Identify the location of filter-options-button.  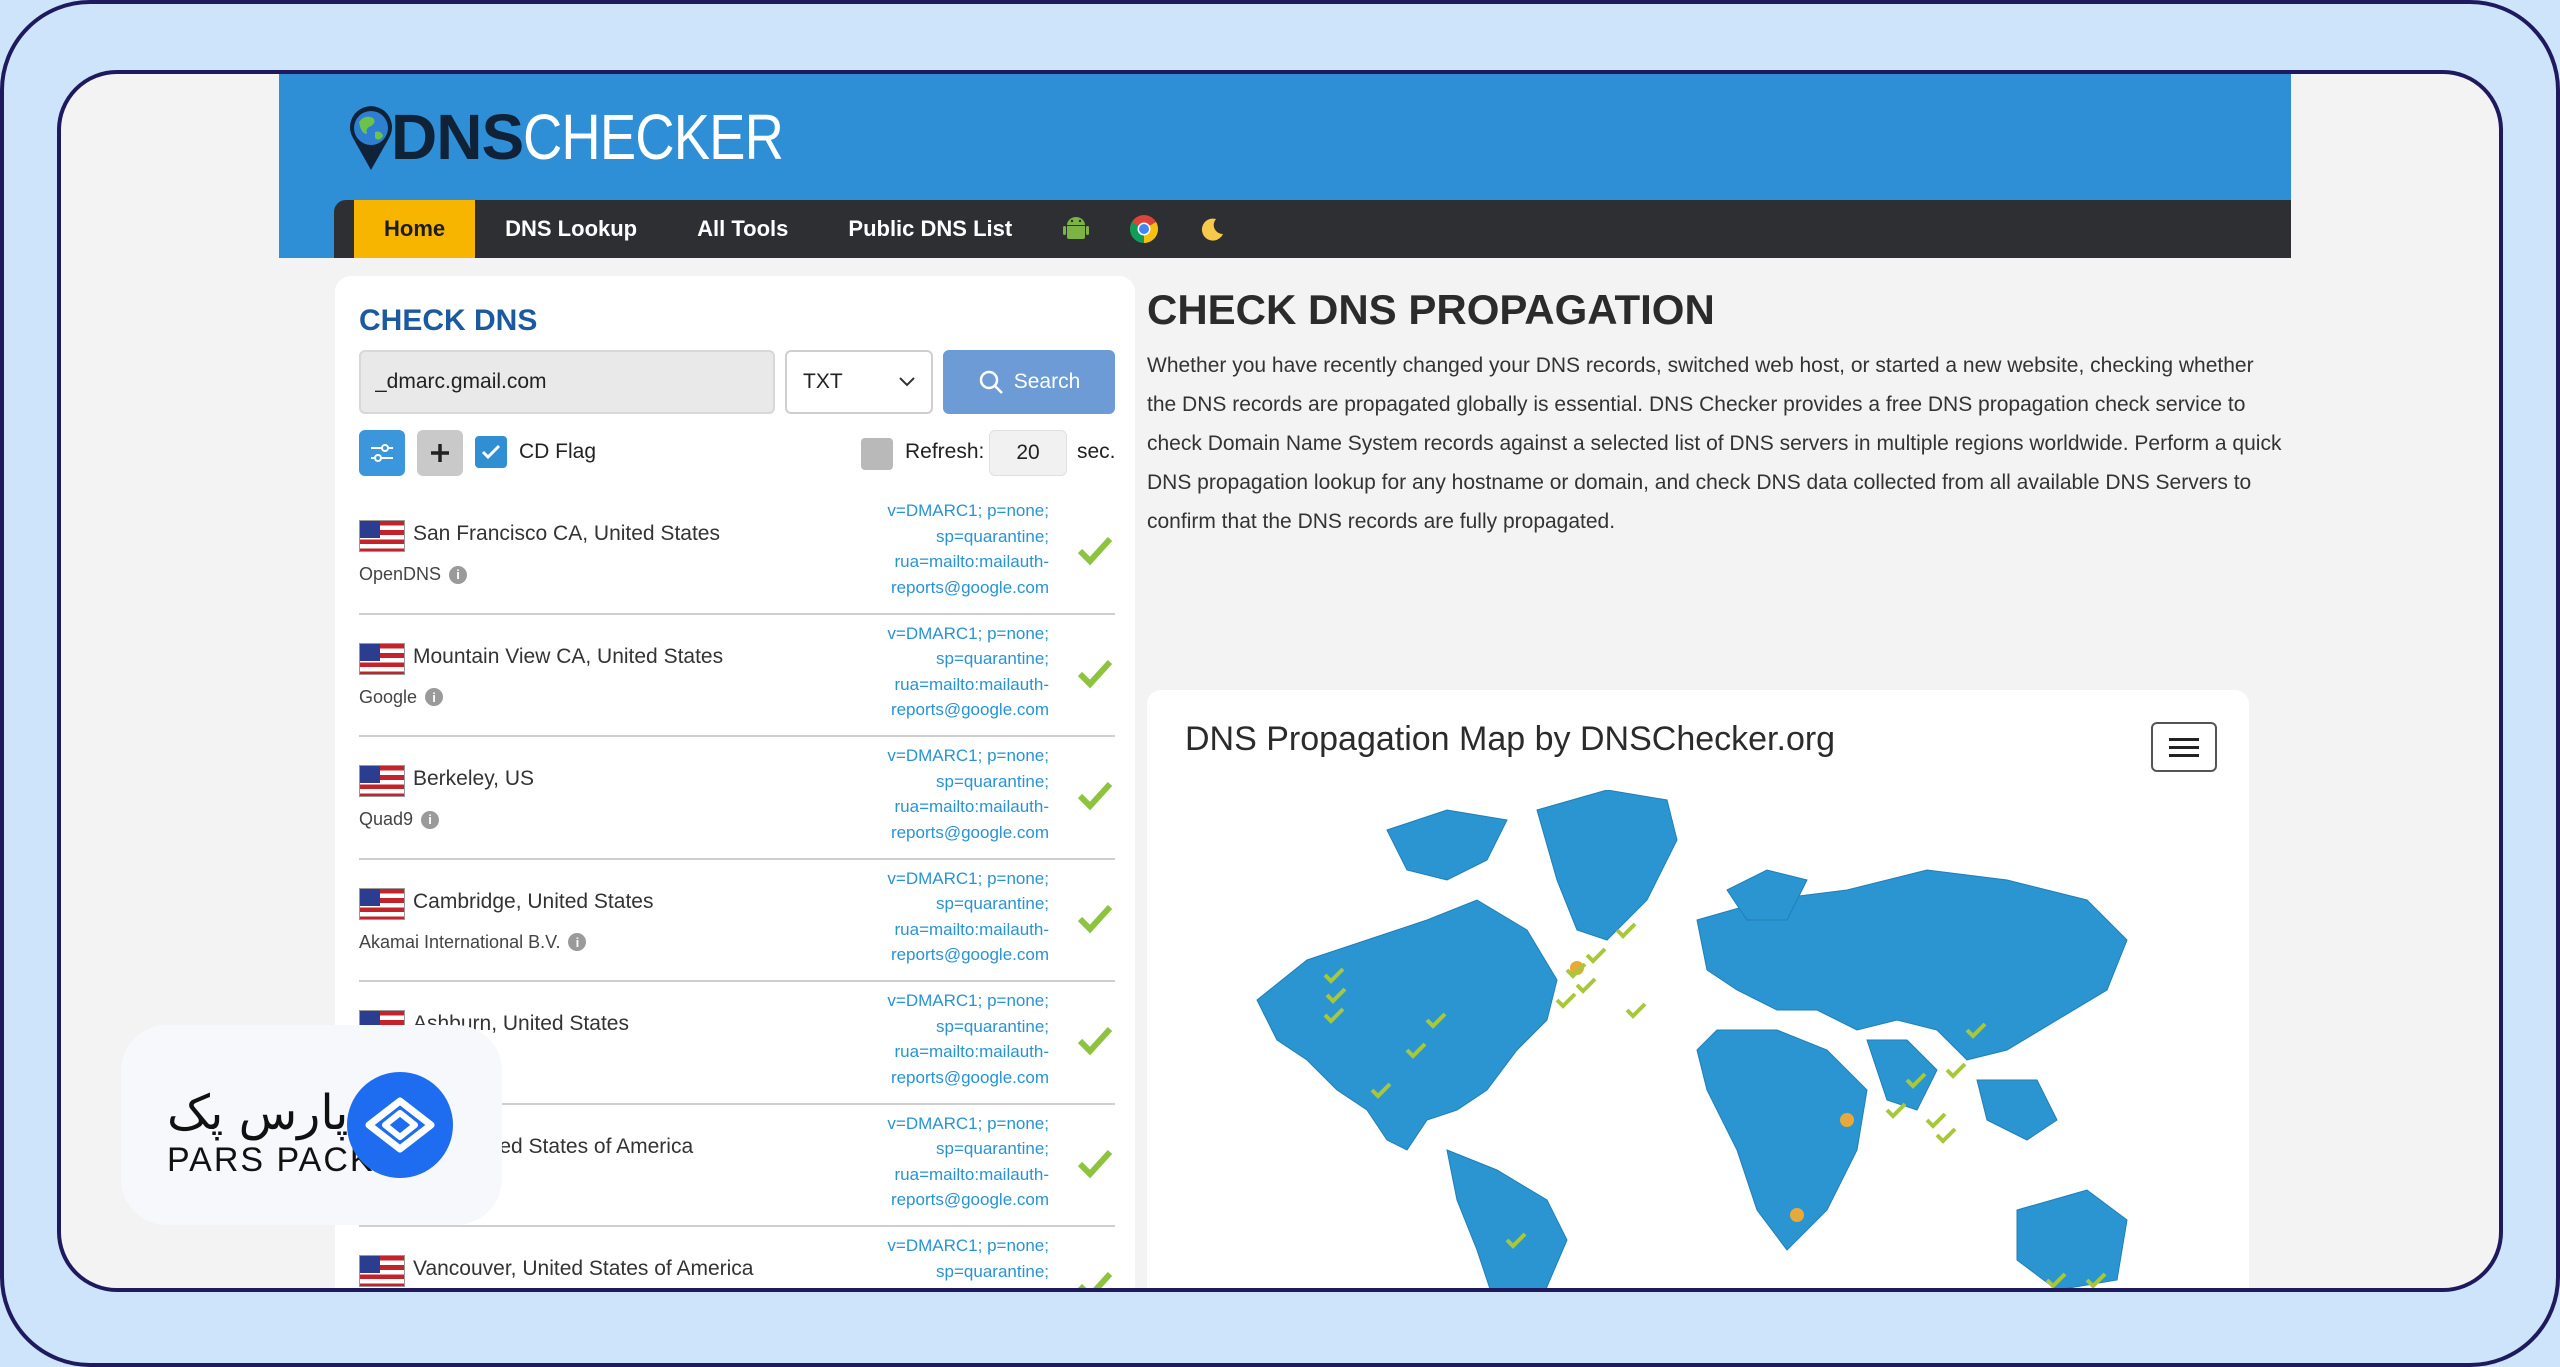
(382, 453).